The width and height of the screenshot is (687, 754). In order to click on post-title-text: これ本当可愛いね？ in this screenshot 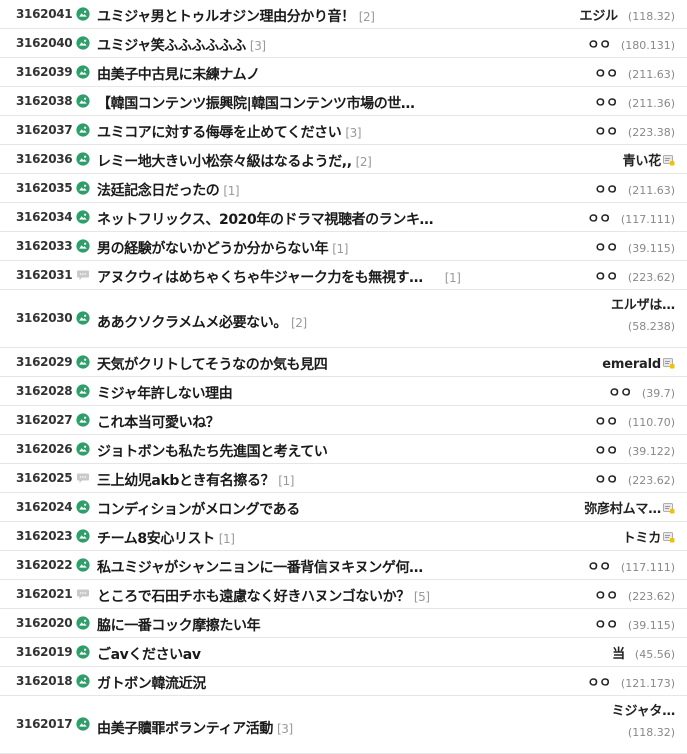, I will do `click(158, 423)`.